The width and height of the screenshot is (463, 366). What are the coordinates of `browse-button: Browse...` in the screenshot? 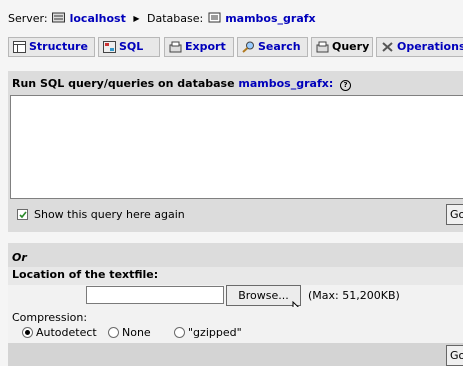 It's located at (263, 295).